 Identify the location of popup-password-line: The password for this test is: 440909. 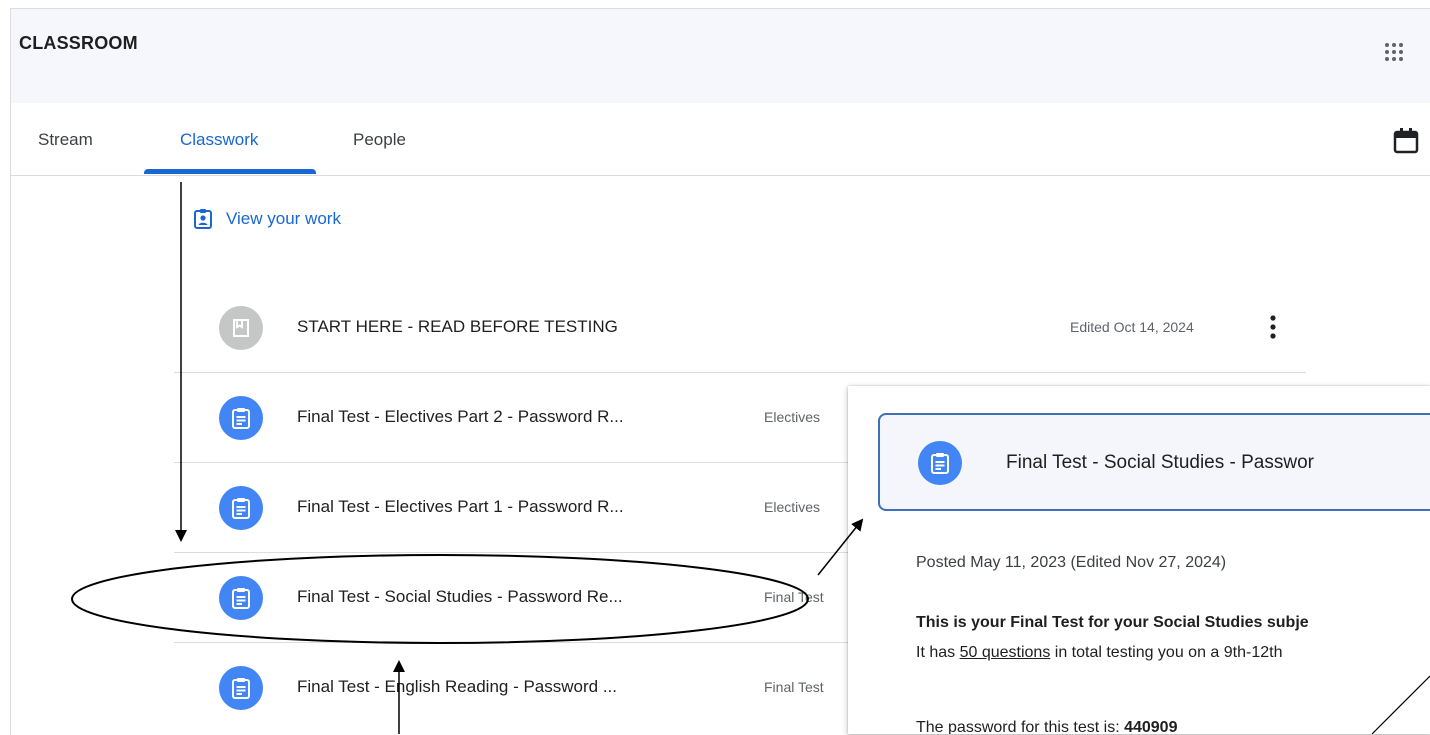
(1046, 726).